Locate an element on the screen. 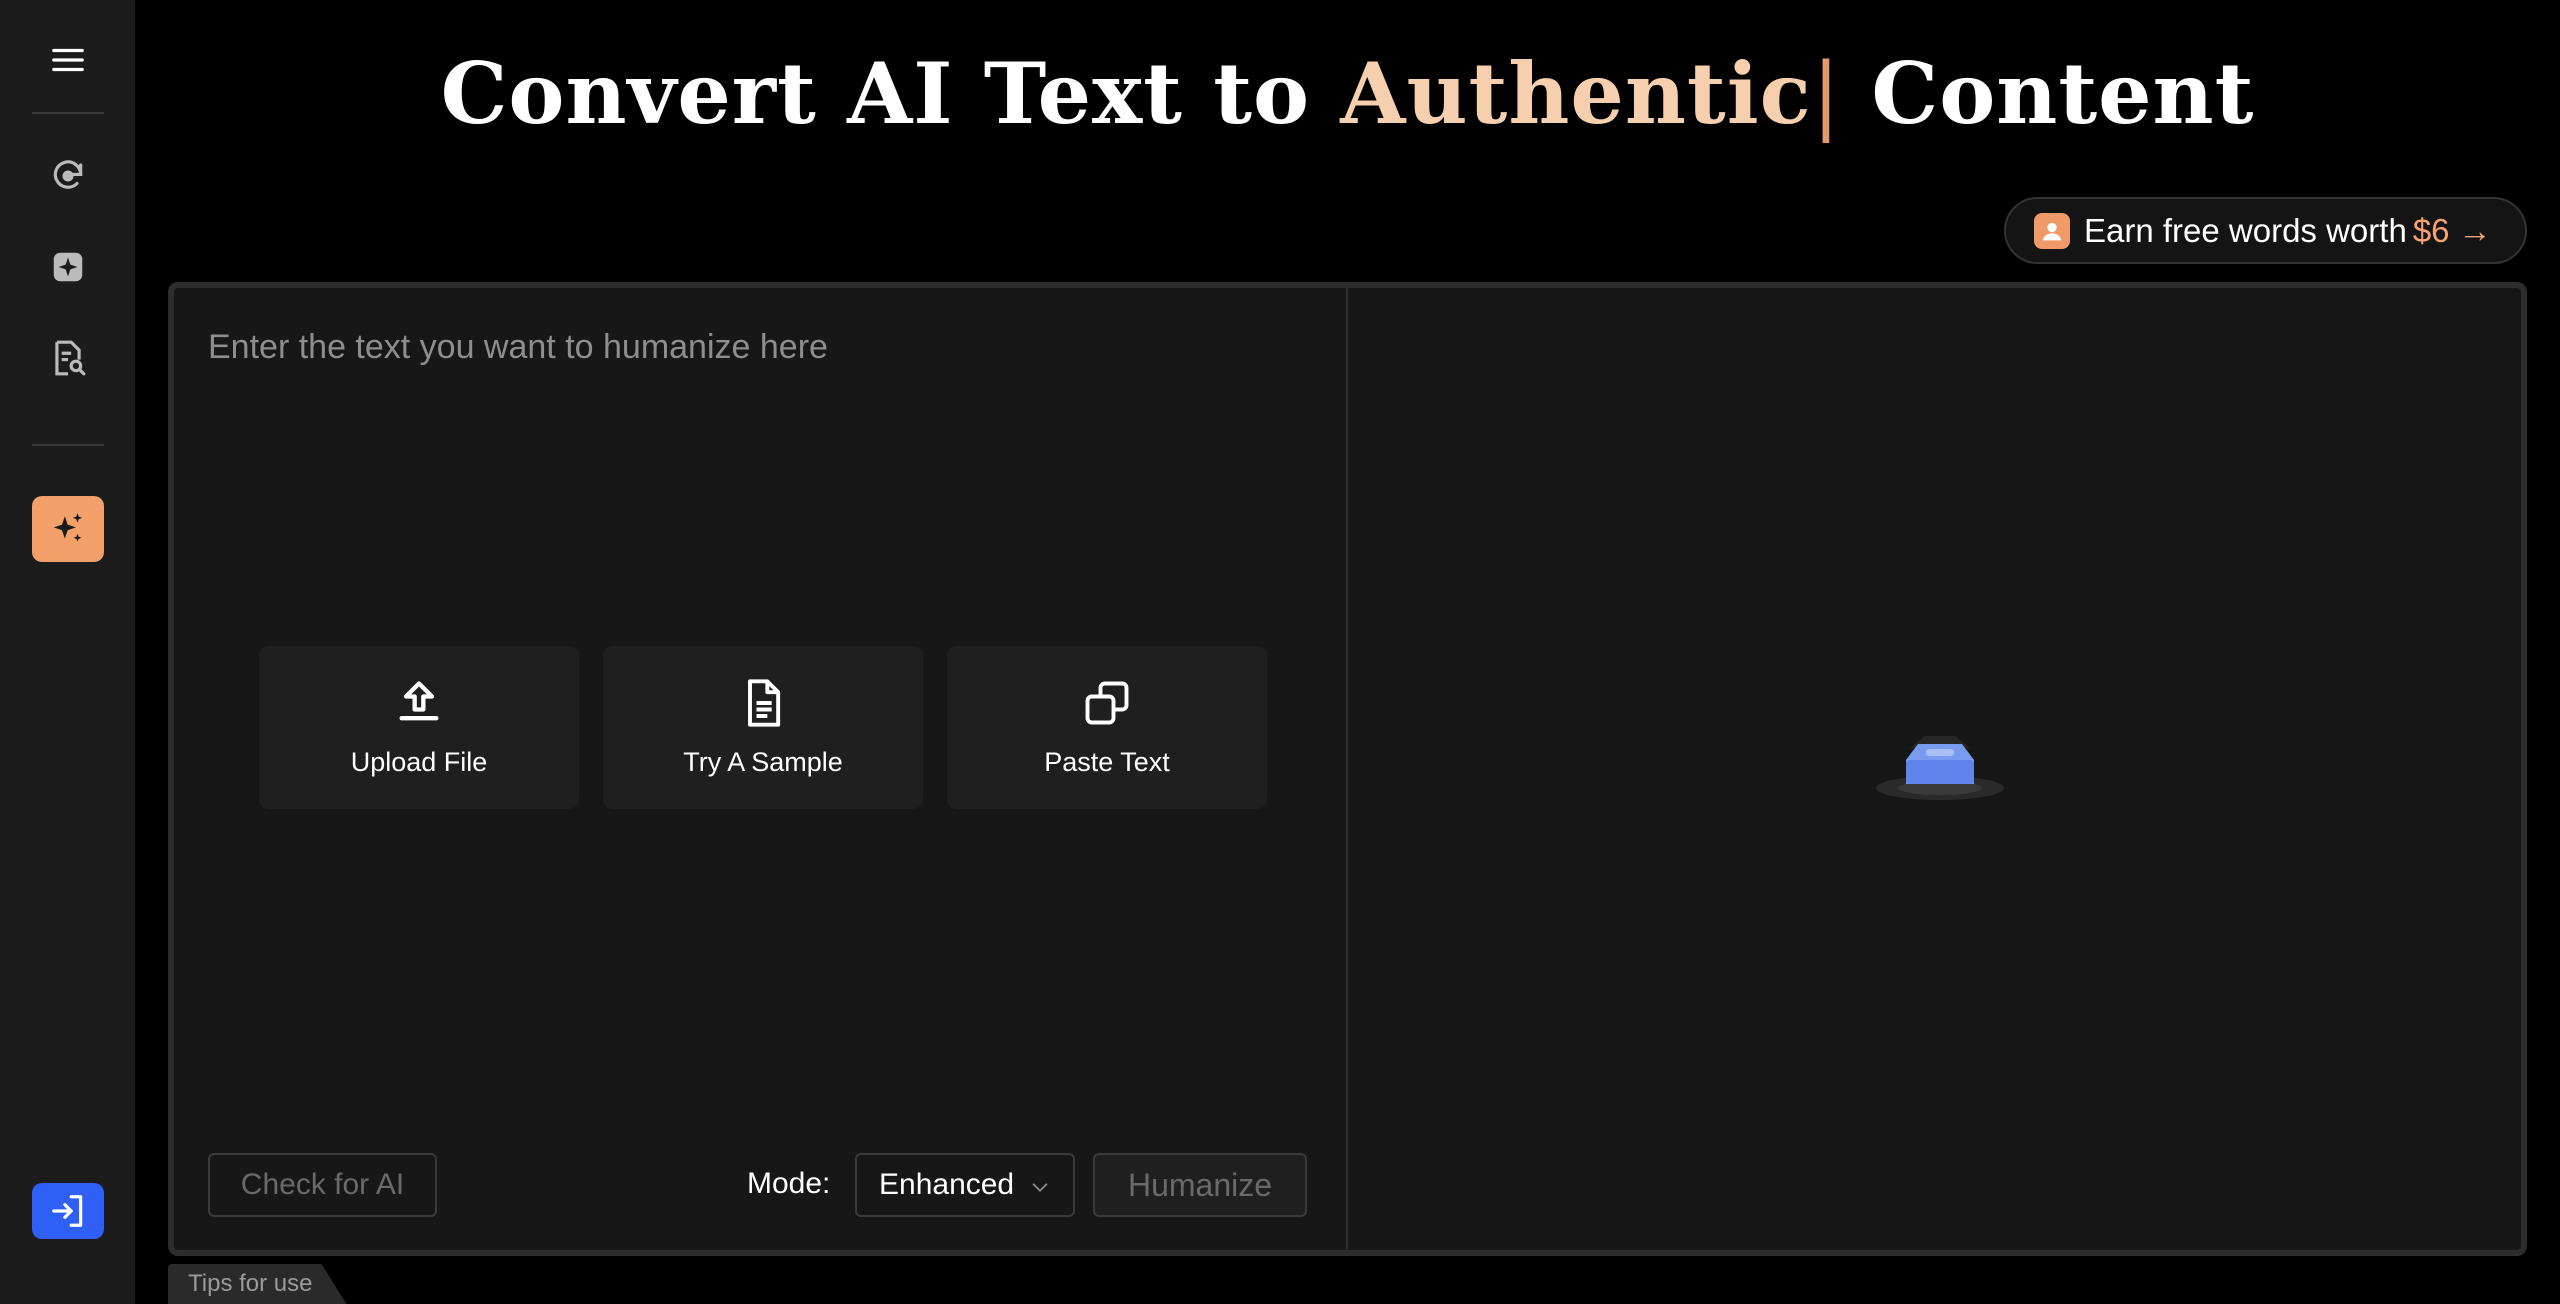 The image size is (2560, 1304). input-actions: Upload File Try A Sample Paste Text is located at coordinates (763, 727).